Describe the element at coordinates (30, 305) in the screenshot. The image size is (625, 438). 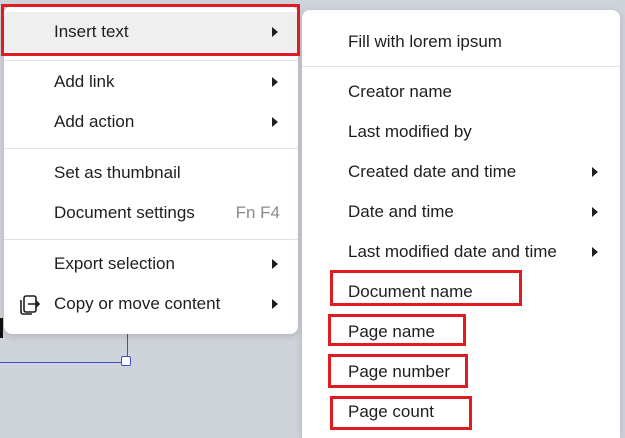
I see `copy-move-icon` at that location.